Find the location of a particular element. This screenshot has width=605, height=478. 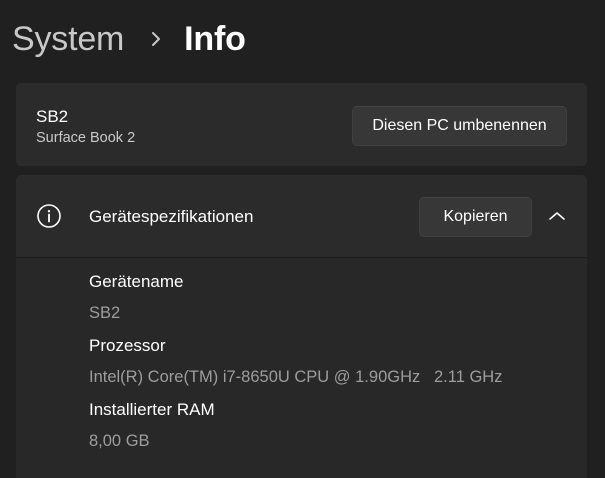

spec-label-device-name: Gerätename is located at coordinates (136, 281).